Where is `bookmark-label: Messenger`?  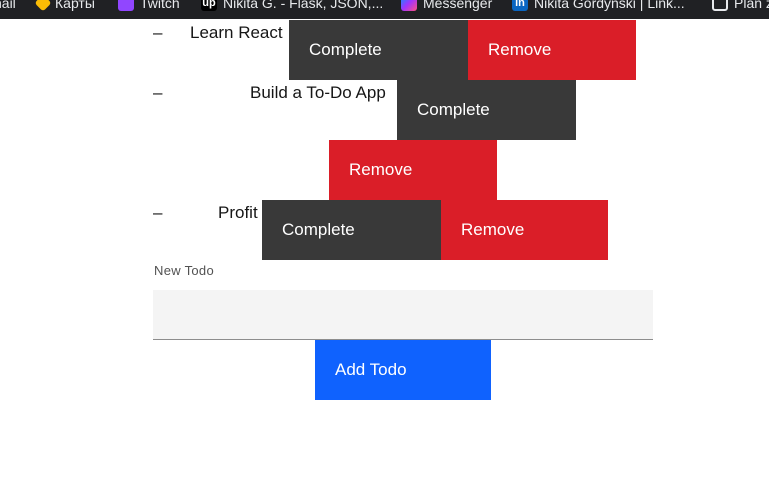
bookmark-label: Messenger is located at coordinates (458, 5).